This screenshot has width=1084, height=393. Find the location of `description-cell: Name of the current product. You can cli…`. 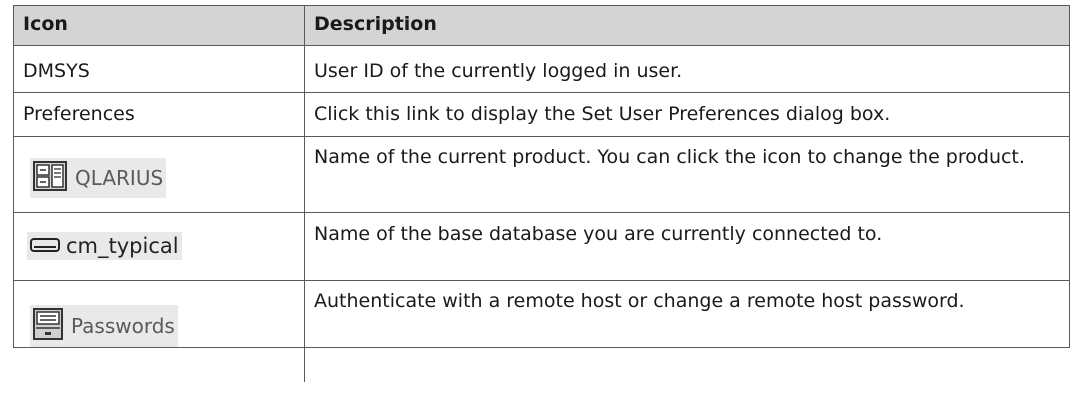

description-cell: Name of the current product. You can cli… is located at coordinates (687, 174).